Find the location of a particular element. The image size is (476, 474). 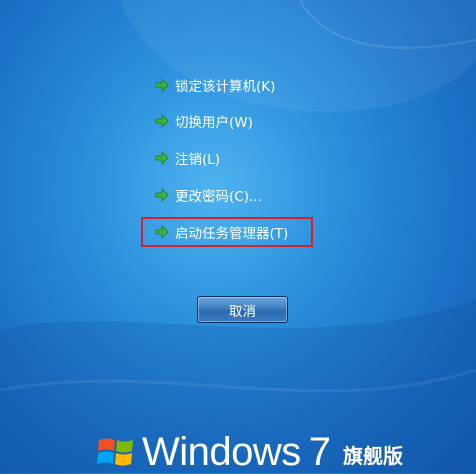

menu-item-label: 切换用户(W) is located at coordinates (214, 123).